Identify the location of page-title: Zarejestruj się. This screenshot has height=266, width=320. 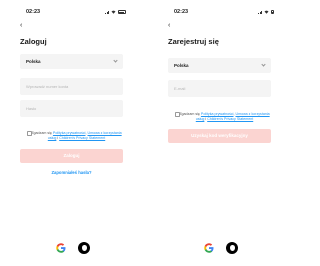
(193, 41).